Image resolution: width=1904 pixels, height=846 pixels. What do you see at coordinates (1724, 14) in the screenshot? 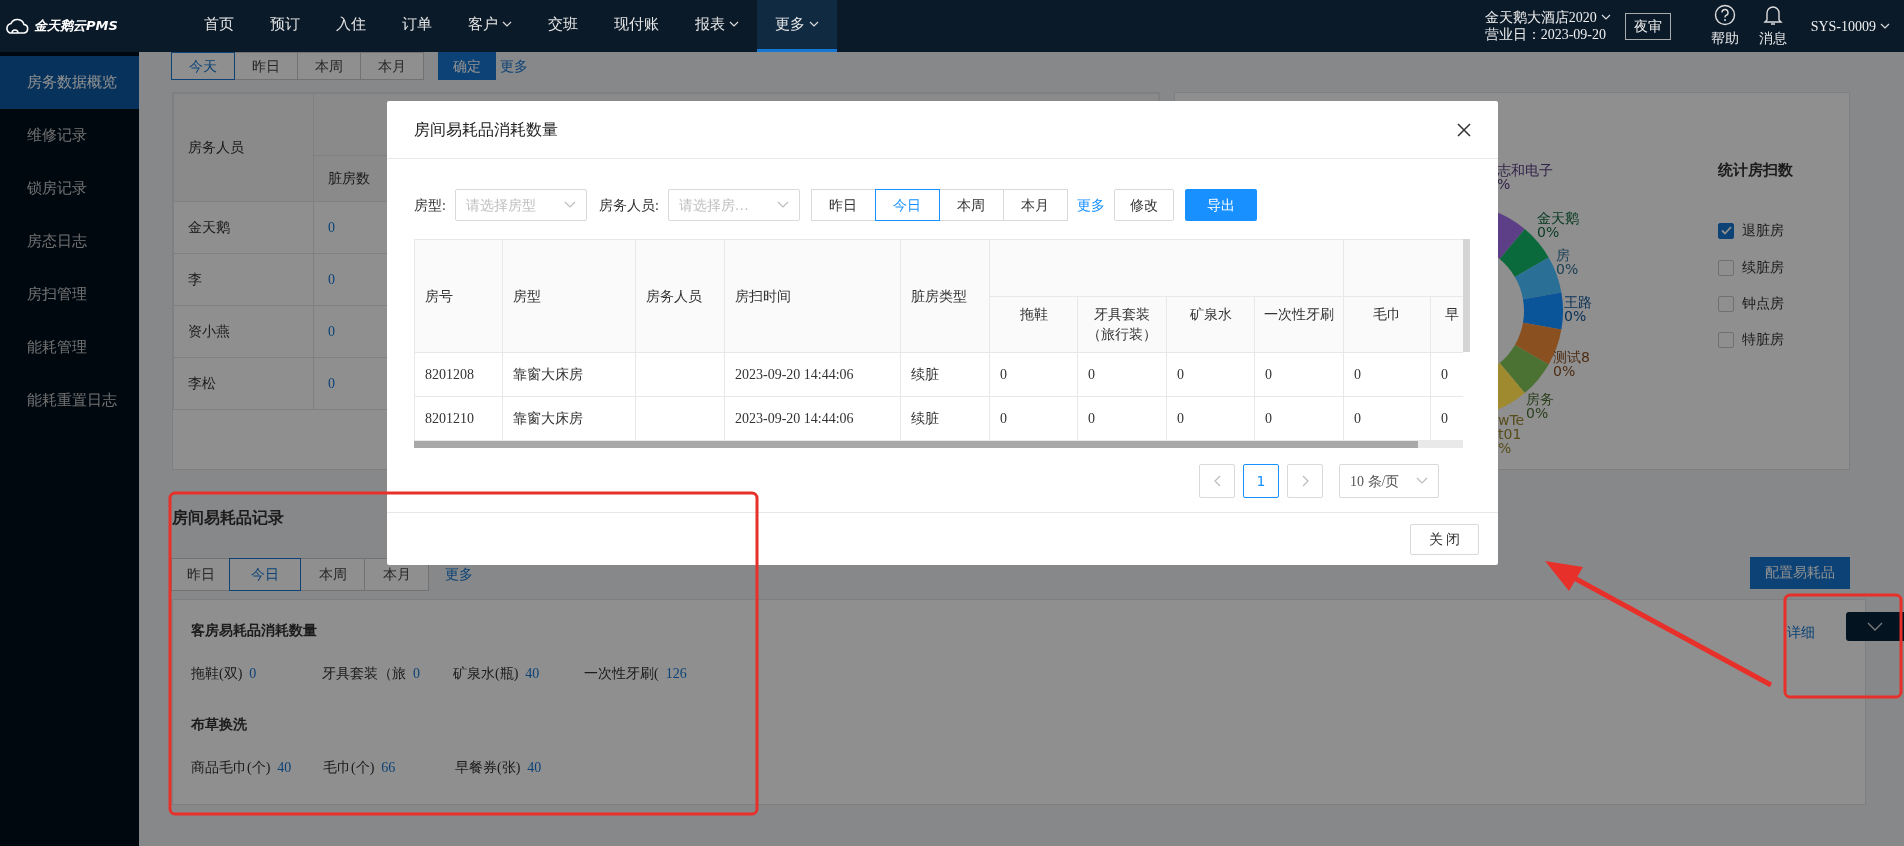
I see `help-icon` at bounding box center [1724, 14].